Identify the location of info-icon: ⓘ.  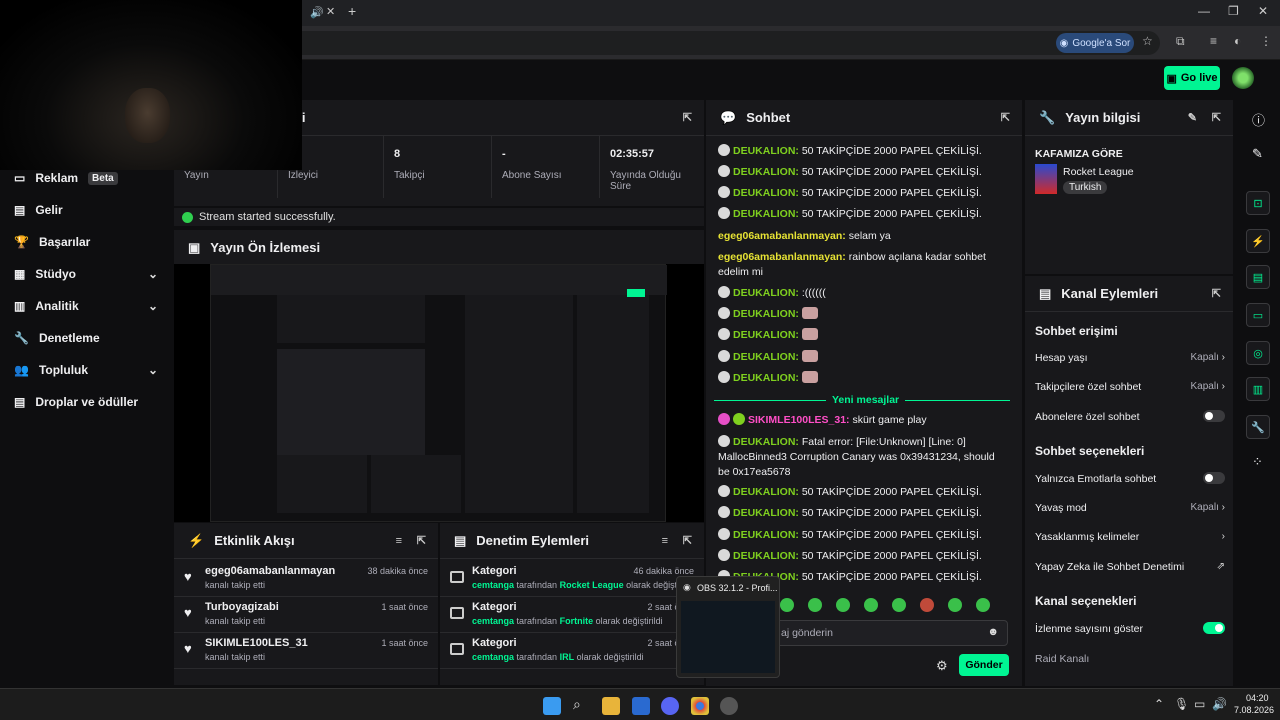
(1258, 119).